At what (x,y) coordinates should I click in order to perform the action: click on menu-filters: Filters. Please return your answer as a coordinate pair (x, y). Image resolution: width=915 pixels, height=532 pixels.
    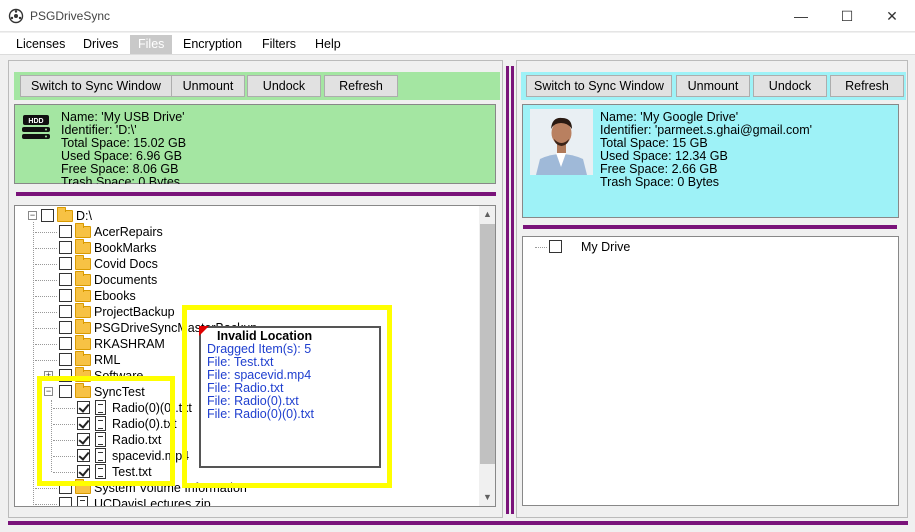
    Looking at the image, I should click on (279, 44).